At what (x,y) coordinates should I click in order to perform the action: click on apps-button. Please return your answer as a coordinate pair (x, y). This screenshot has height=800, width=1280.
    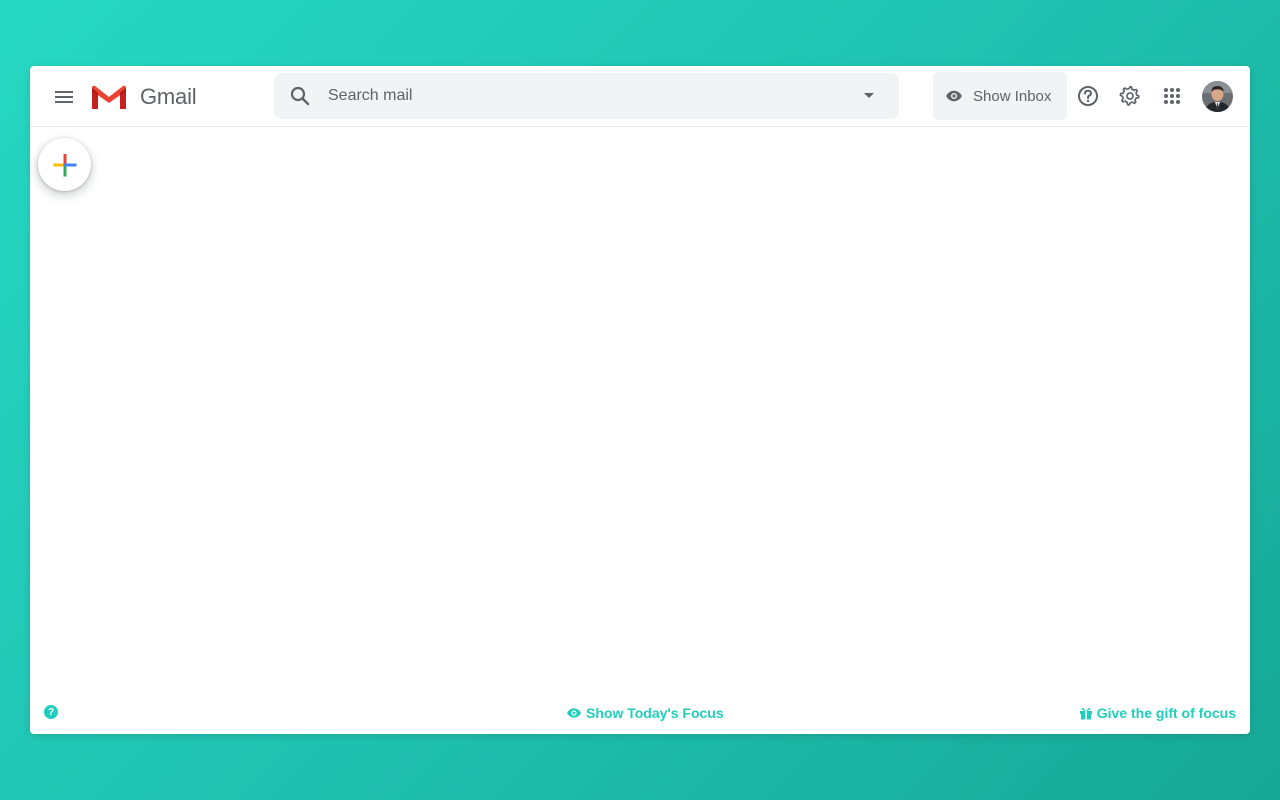
    Looking at the image, I should click on (1172, 96).